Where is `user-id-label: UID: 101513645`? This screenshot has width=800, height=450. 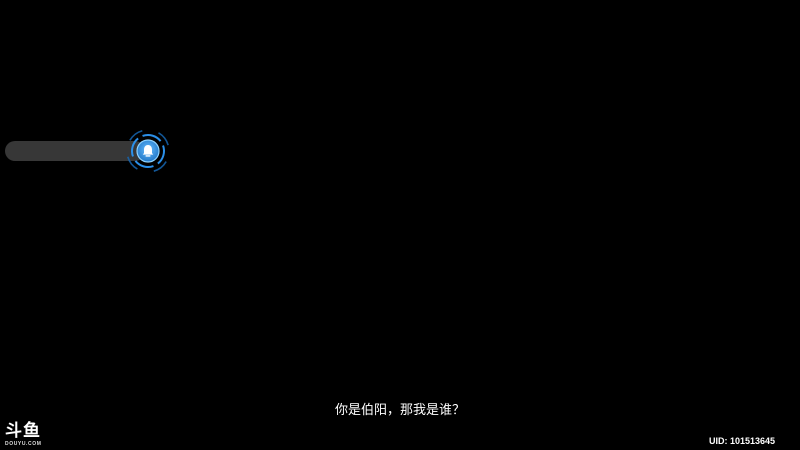
user-id-label: UID: 101513645 is located at coordinates (741, 441).